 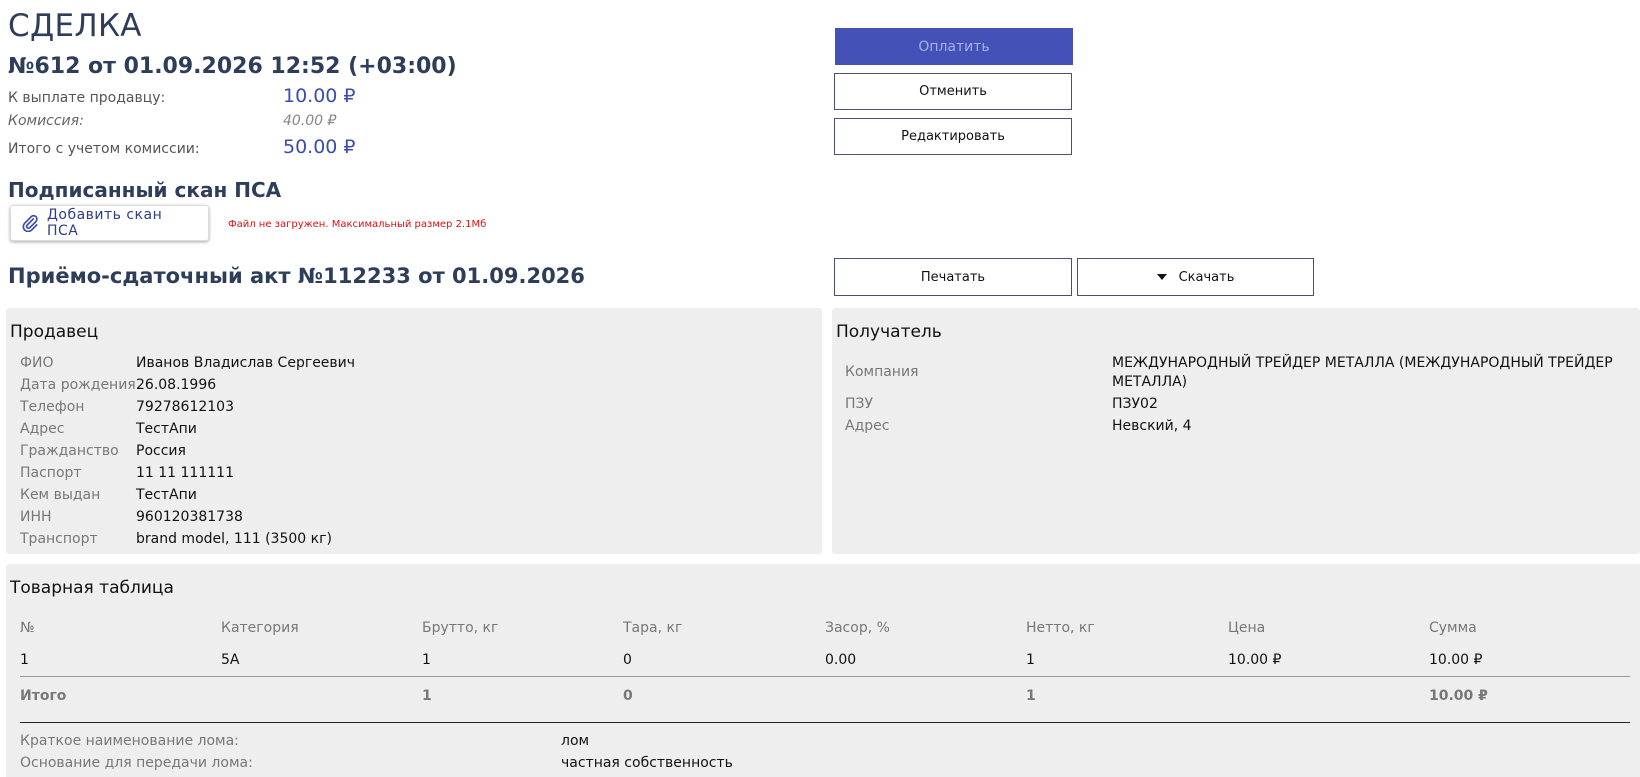 What do you see at coordinates (1060, 628) in the screenshot?
I see `col-header-net: Нетто, кг` at bounding box center [1060, 628].